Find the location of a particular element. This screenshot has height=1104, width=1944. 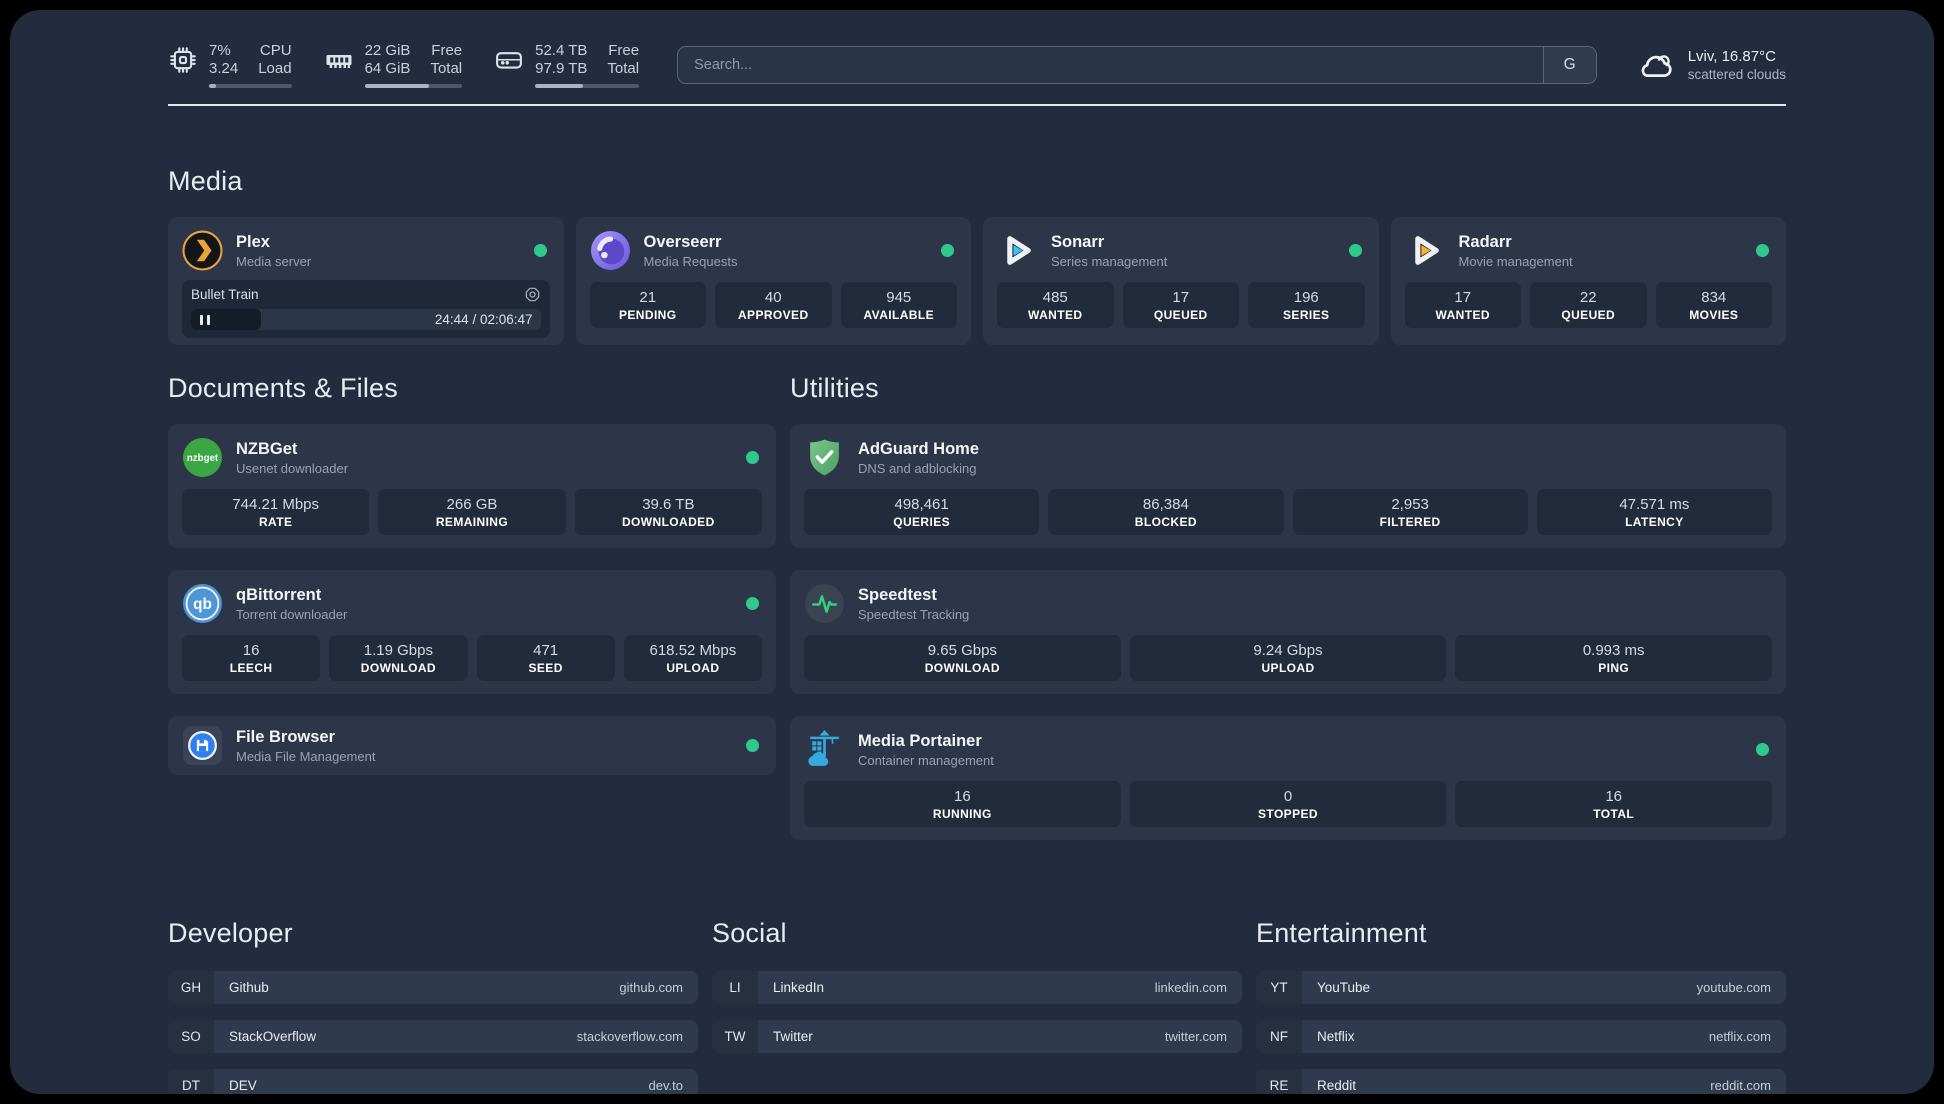

pause-button is located at coordinates (226, 319).